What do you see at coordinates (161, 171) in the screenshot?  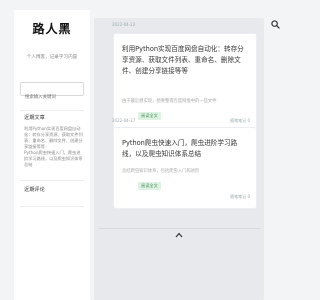 I see `post-excerpt: 总结爬虫知识体系，包括爬虫入门和进阶` at bounding box center [161, 171].